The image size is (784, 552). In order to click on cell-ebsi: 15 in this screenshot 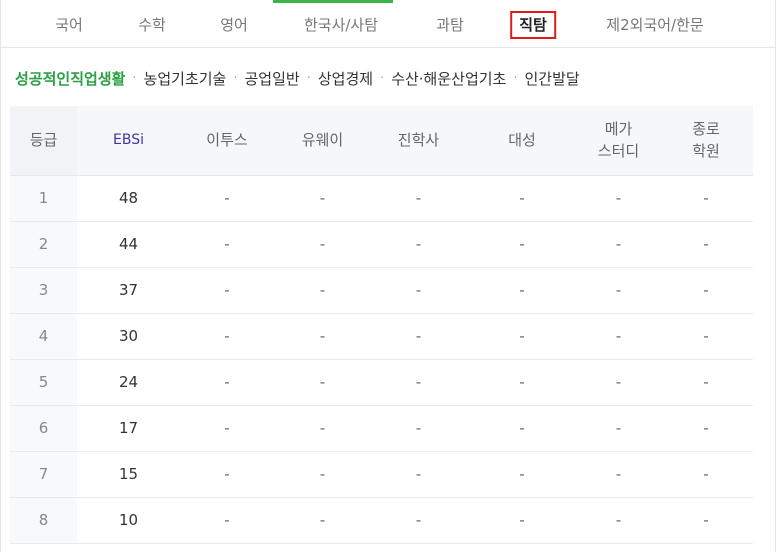, I will do `click(128, 474)`.